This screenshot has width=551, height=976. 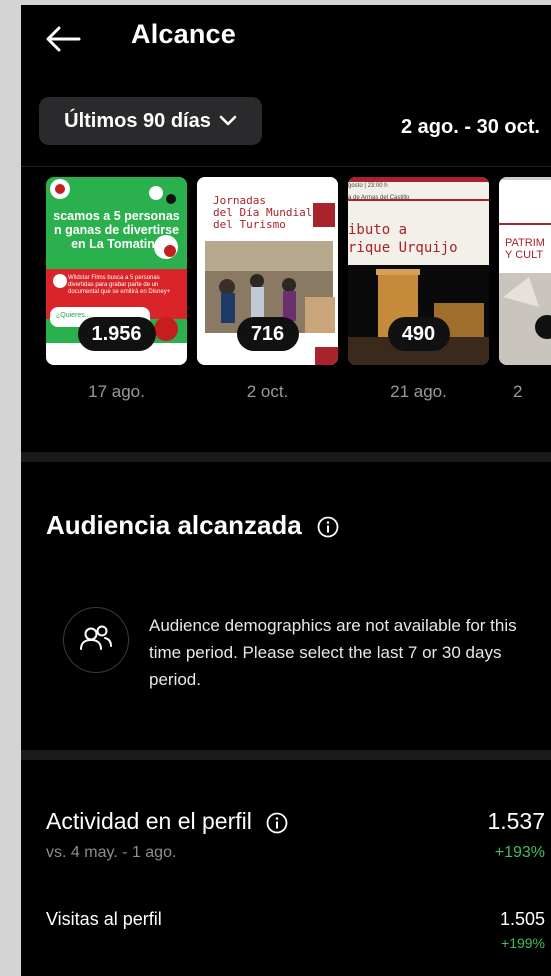 What do you see at coordinates (228, 120) in the screenshot?
I see `chevron-down-icon` at bounding box center [228, 120].